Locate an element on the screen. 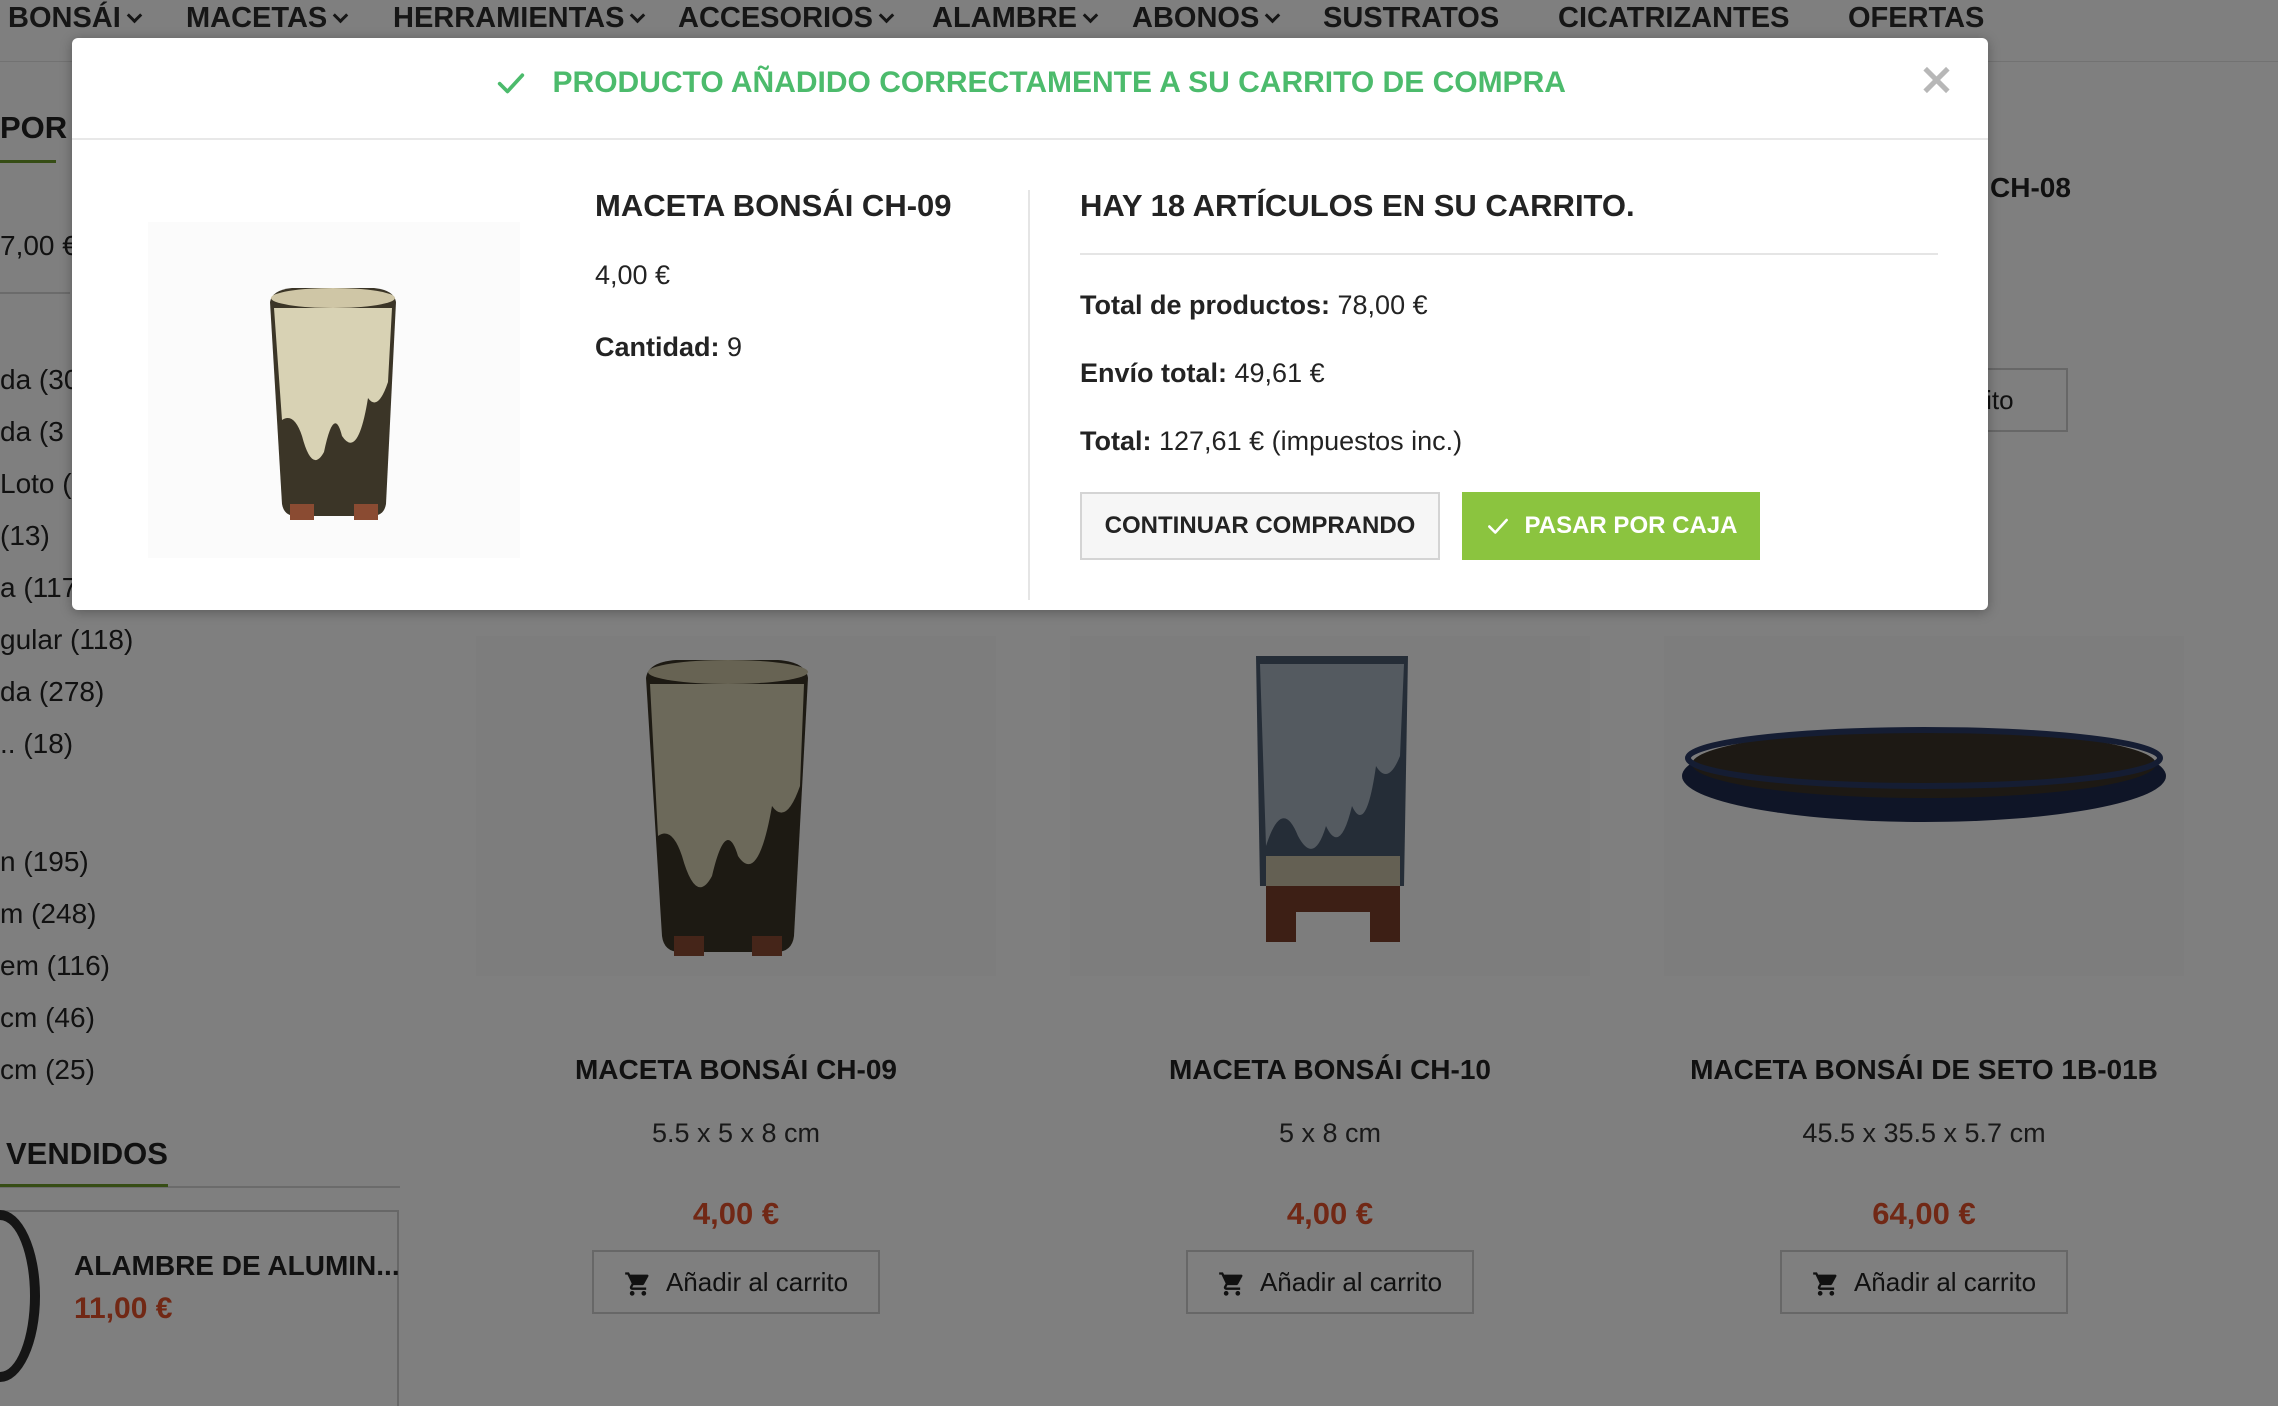 This screenshot has height=1406, width=2278. quantity-value: 9 is located at coordinates (735, 347).